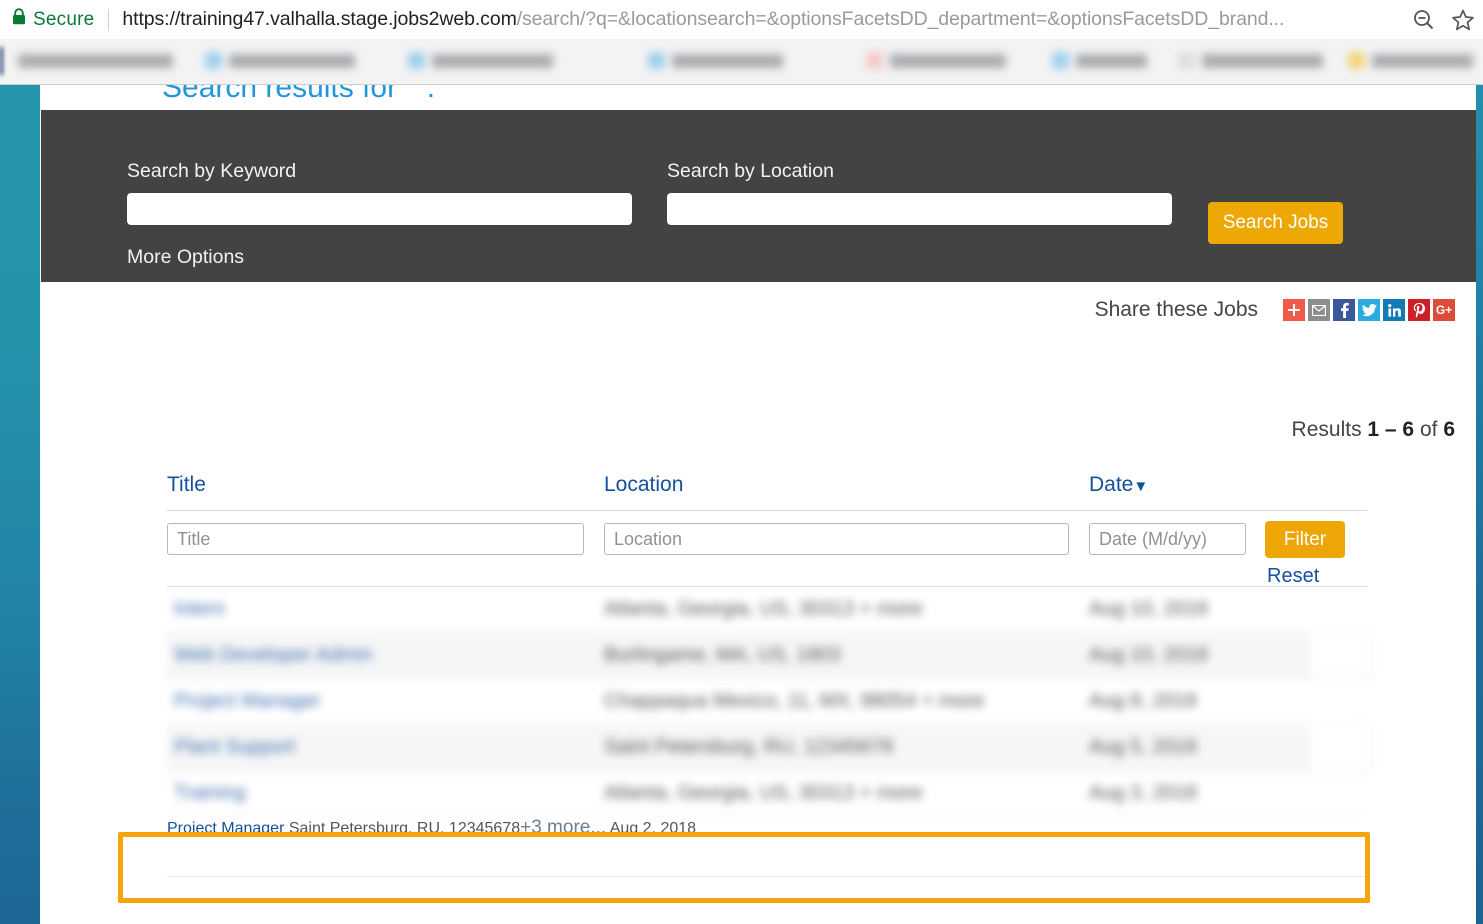 The width and height of the screenshot is (1483, 924). Describe the element at coordinates (1429, 429) in the screenshot. I see `results-middle: of` at that location.